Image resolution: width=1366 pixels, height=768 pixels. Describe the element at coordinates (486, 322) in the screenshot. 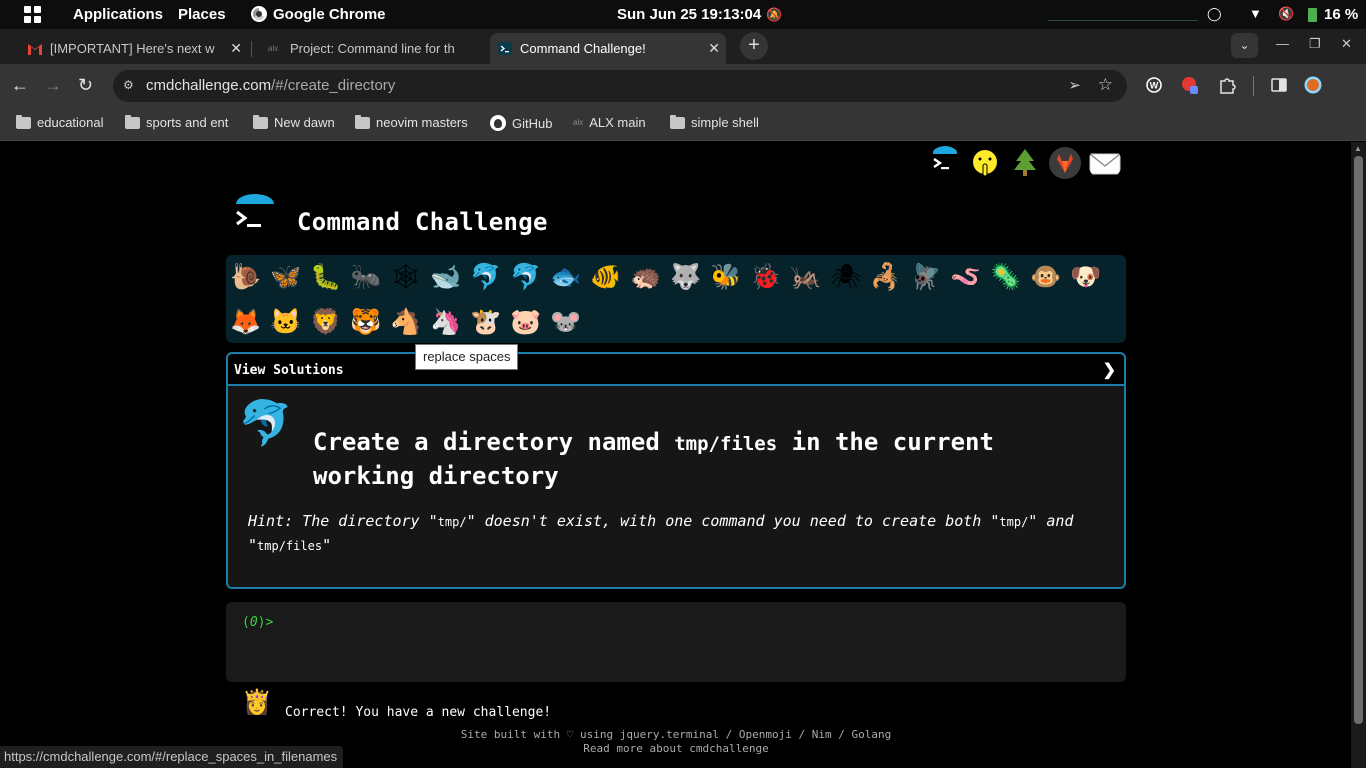

I see `cow-icon: 🐮` at that location.